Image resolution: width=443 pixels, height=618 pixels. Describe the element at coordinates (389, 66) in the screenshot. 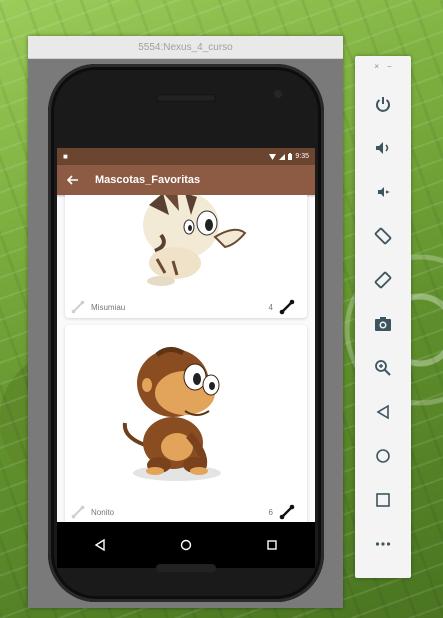

I see `minimize-icon: −` at that location.